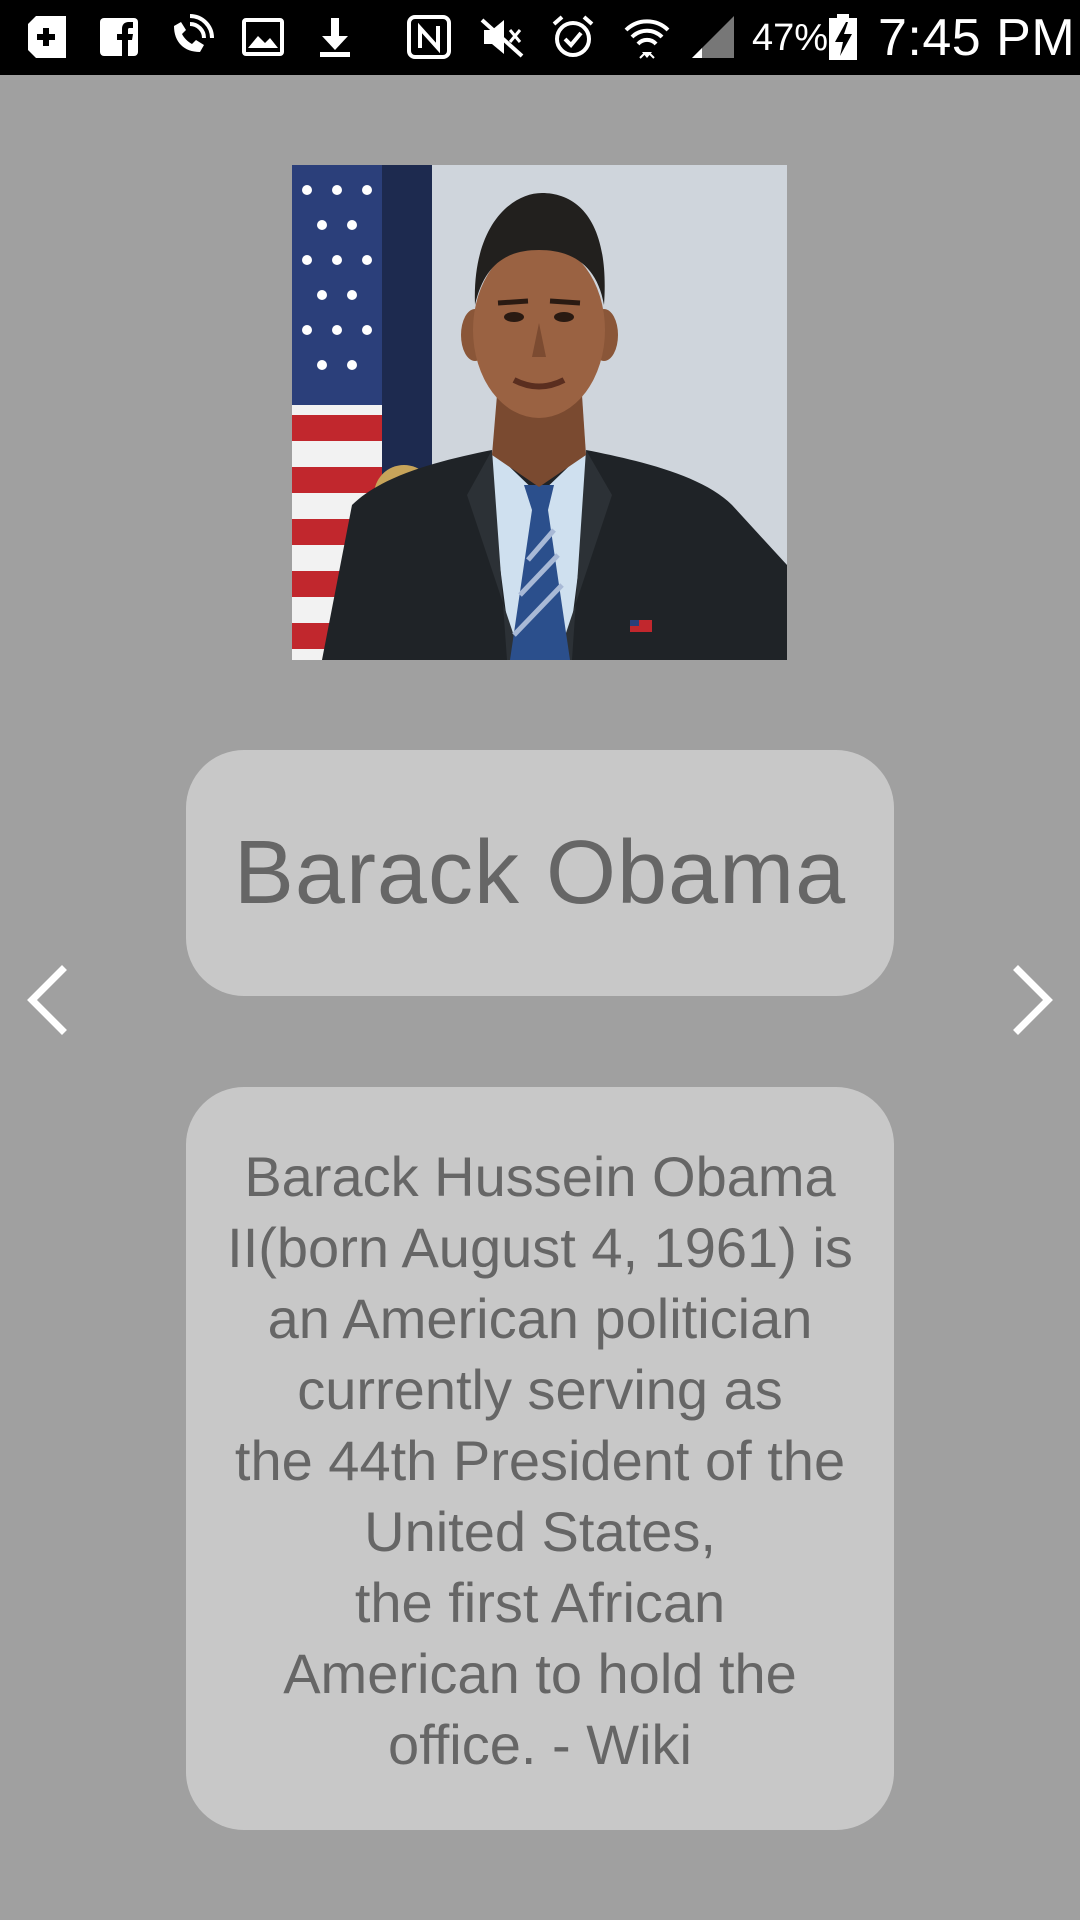 Image resolution: width=1080 pixels, height=1920 pixels. What do you see at coordinates (540, 37) in the screenshot?
I see `status-bar: 47% 7:45 PM` at bounding box center [540, 37].